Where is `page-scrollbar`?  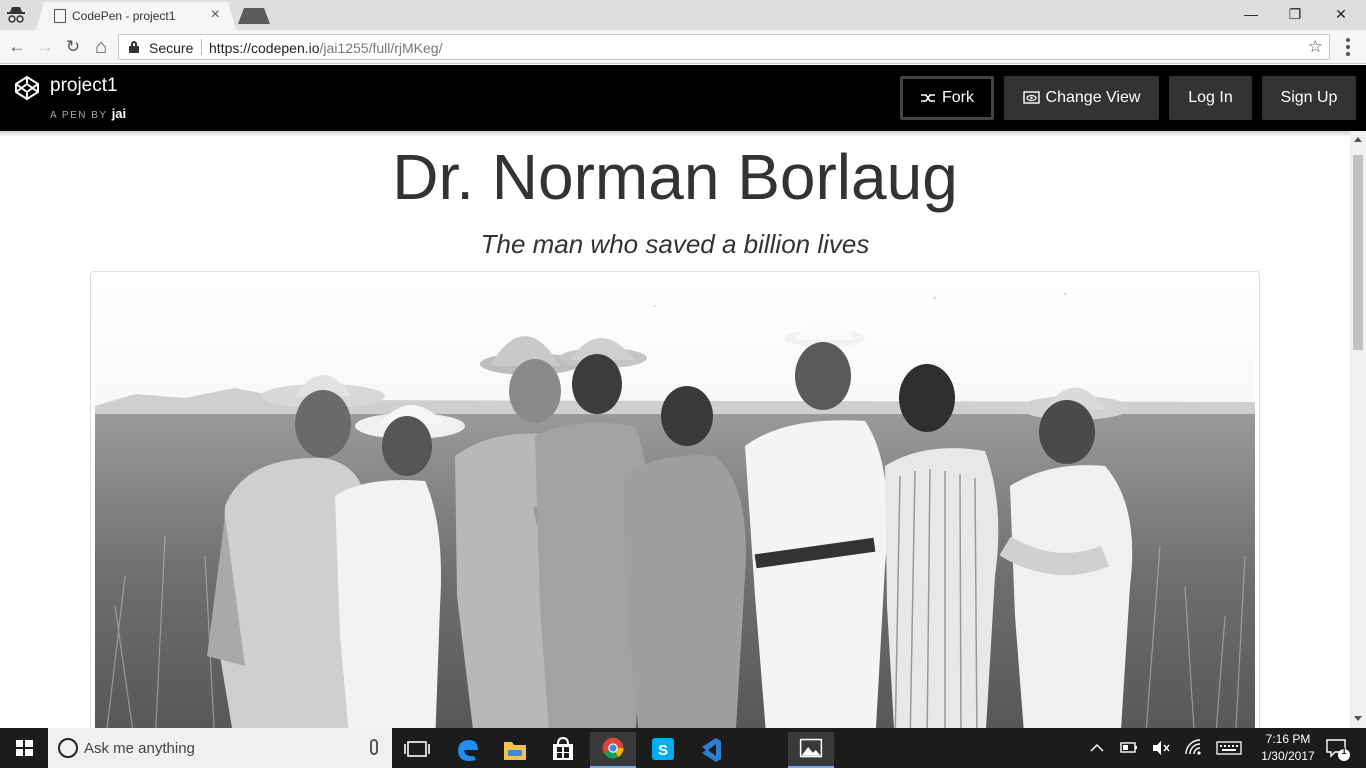
page-scrollbar is located at coordinates (1358, 429).